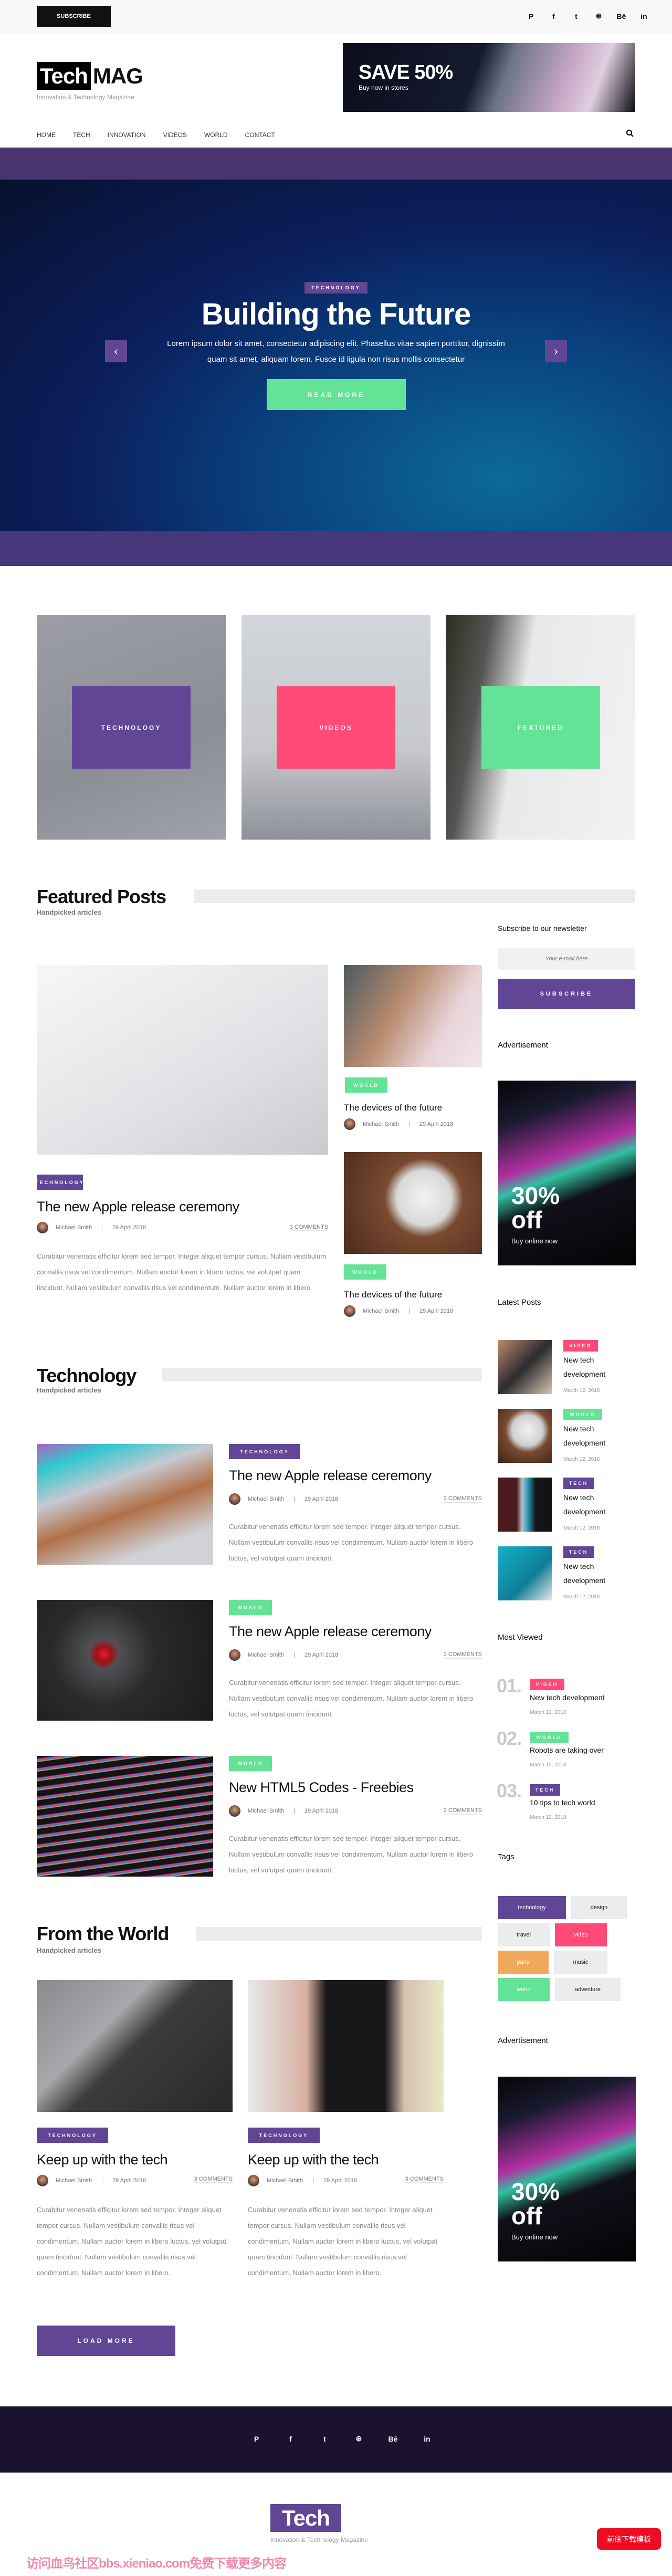 The width and height of the screenshot is (672, 2576). I want to click on most-tag: WORLD, so click(549, 1737).